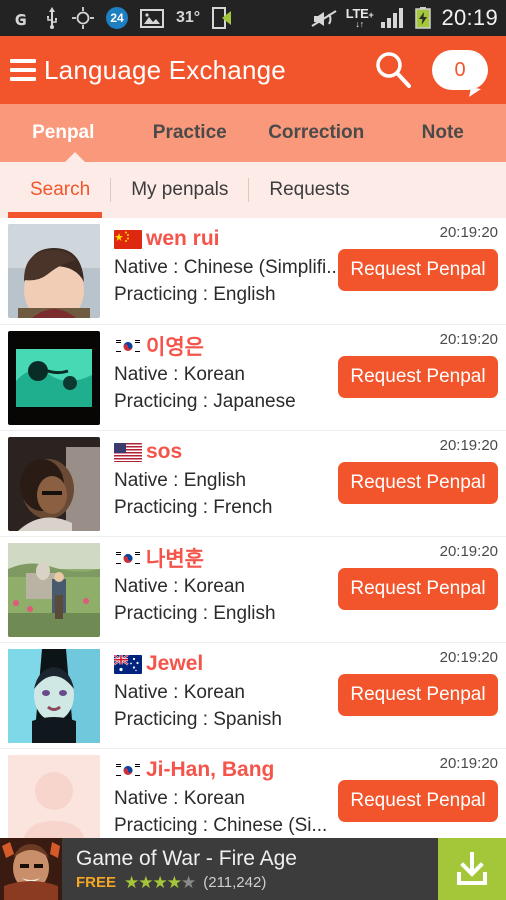 The height and width of the screenshot is (900, 506). I want to click on penpal-name: Ji-Han, Bang, so click(210, 769).